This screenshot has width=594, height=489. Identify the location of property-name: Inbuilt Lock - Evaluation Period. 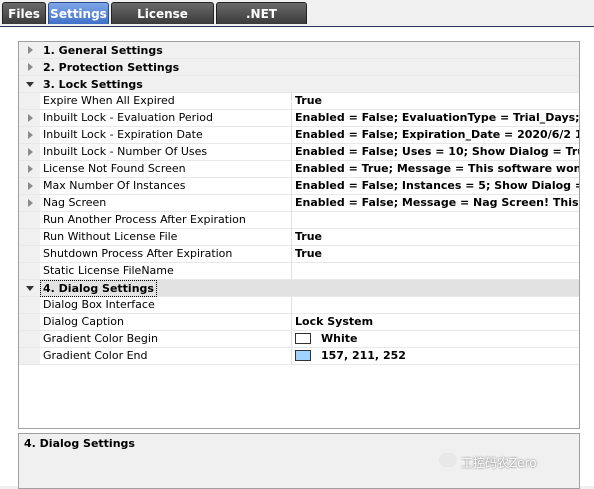
(128, 117).